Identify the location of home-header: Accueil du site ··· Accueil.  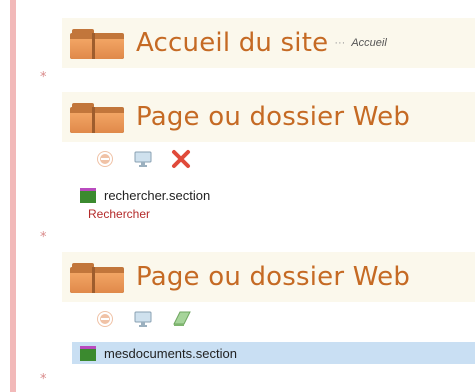
(268, 43).